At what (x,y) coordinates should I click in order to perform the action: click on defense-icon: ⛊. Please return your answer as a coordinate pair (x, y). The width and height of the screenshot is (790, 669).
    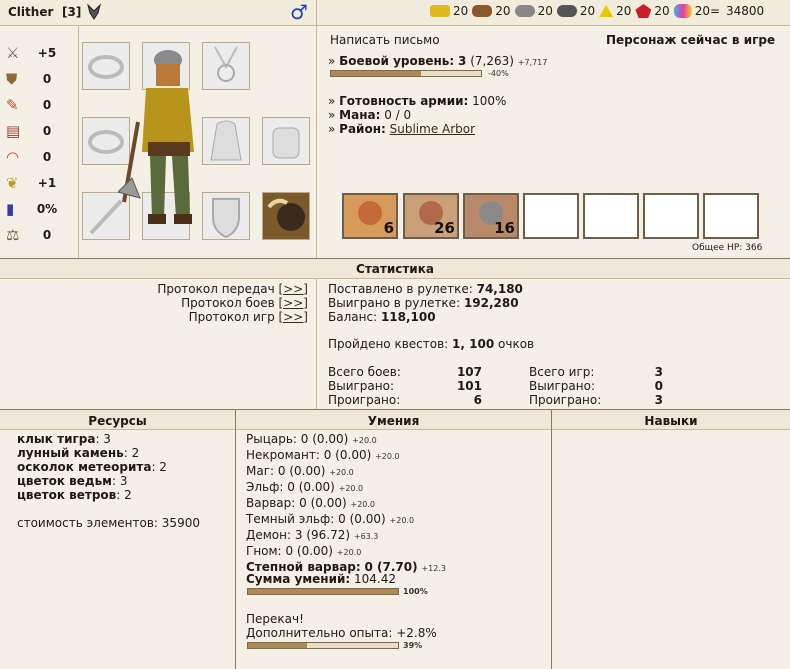
    Looking at the image, I should click on (12, 79).